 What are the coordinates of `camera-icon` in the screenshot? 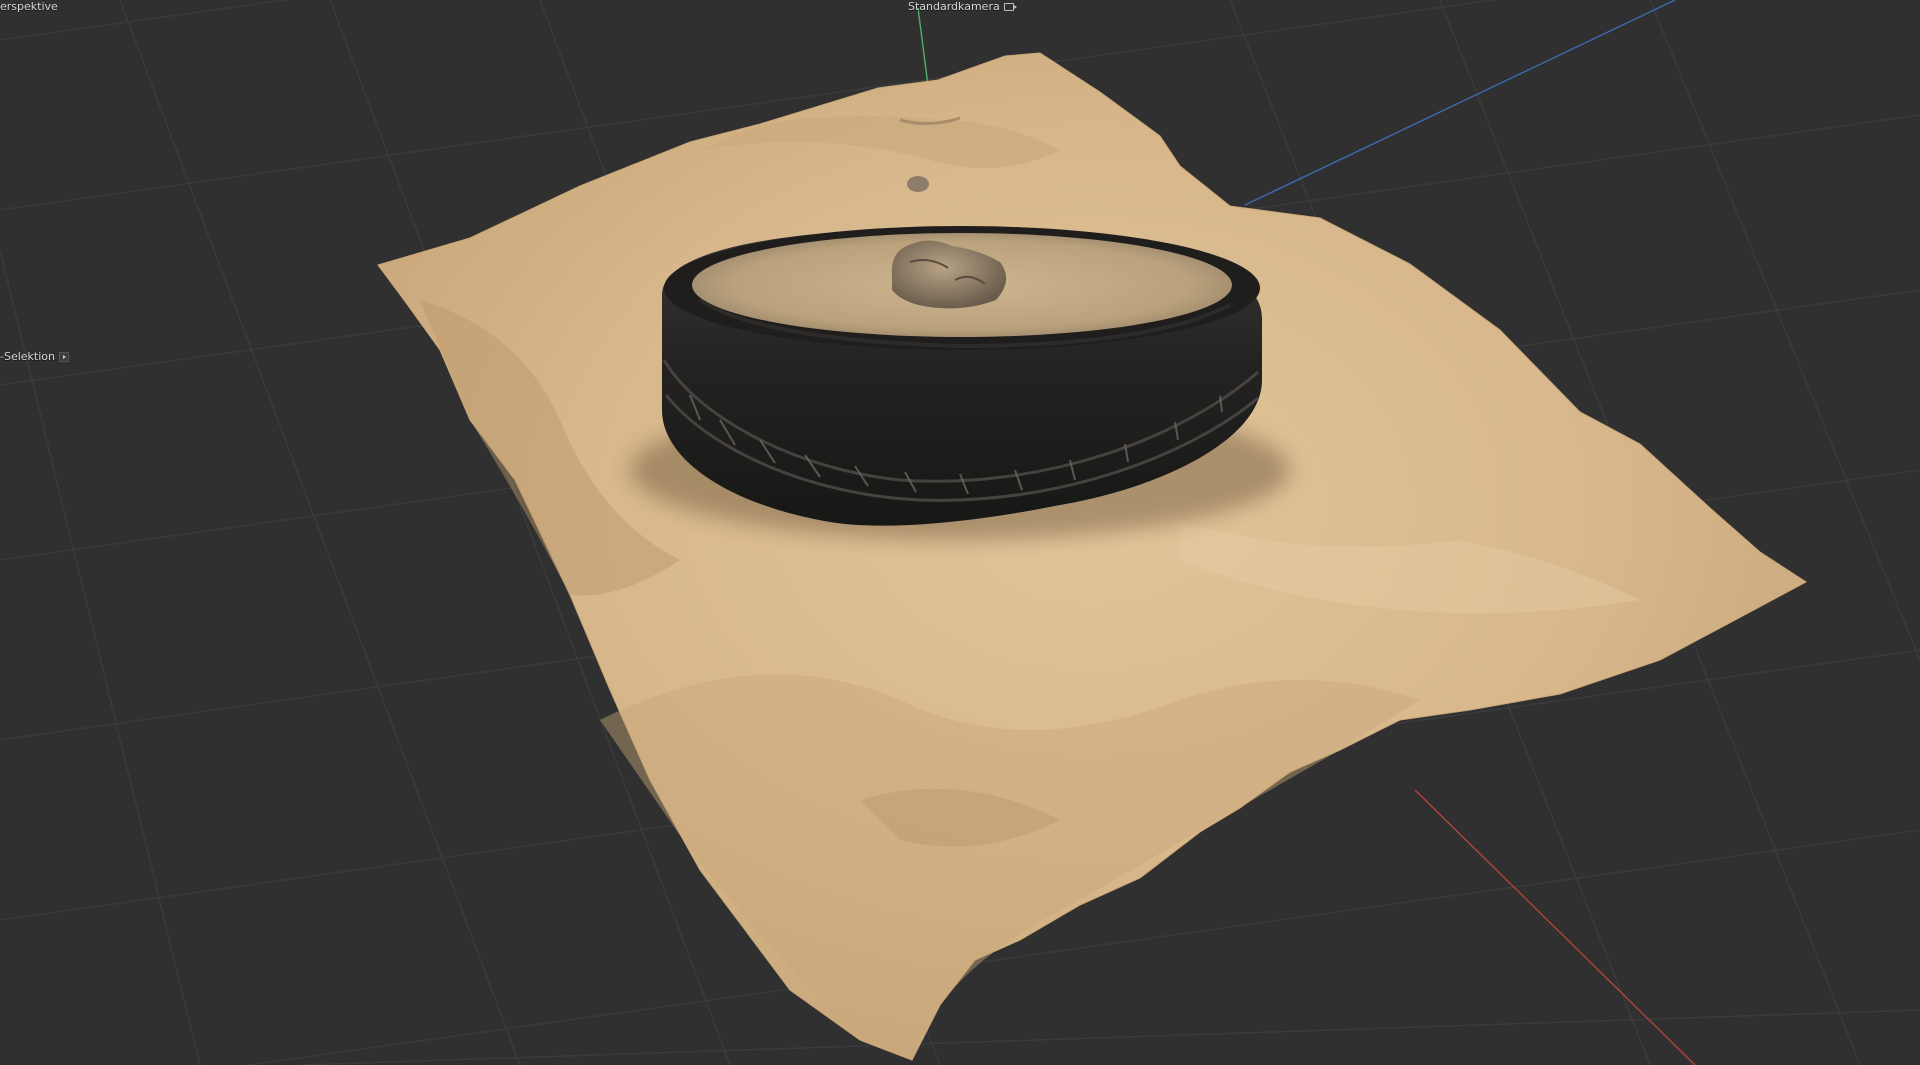 It's located at (1010, 6).